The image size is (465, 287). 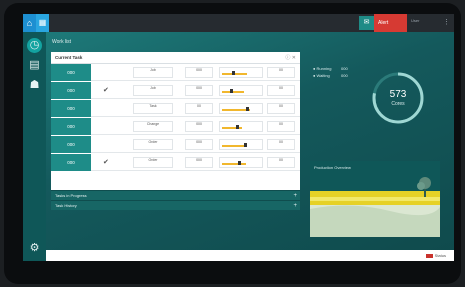 What do you see at coordinates (175, 144) in the screenshot?
I see `table-row: 000 Order 000 00` at bounding box center [175, 144].